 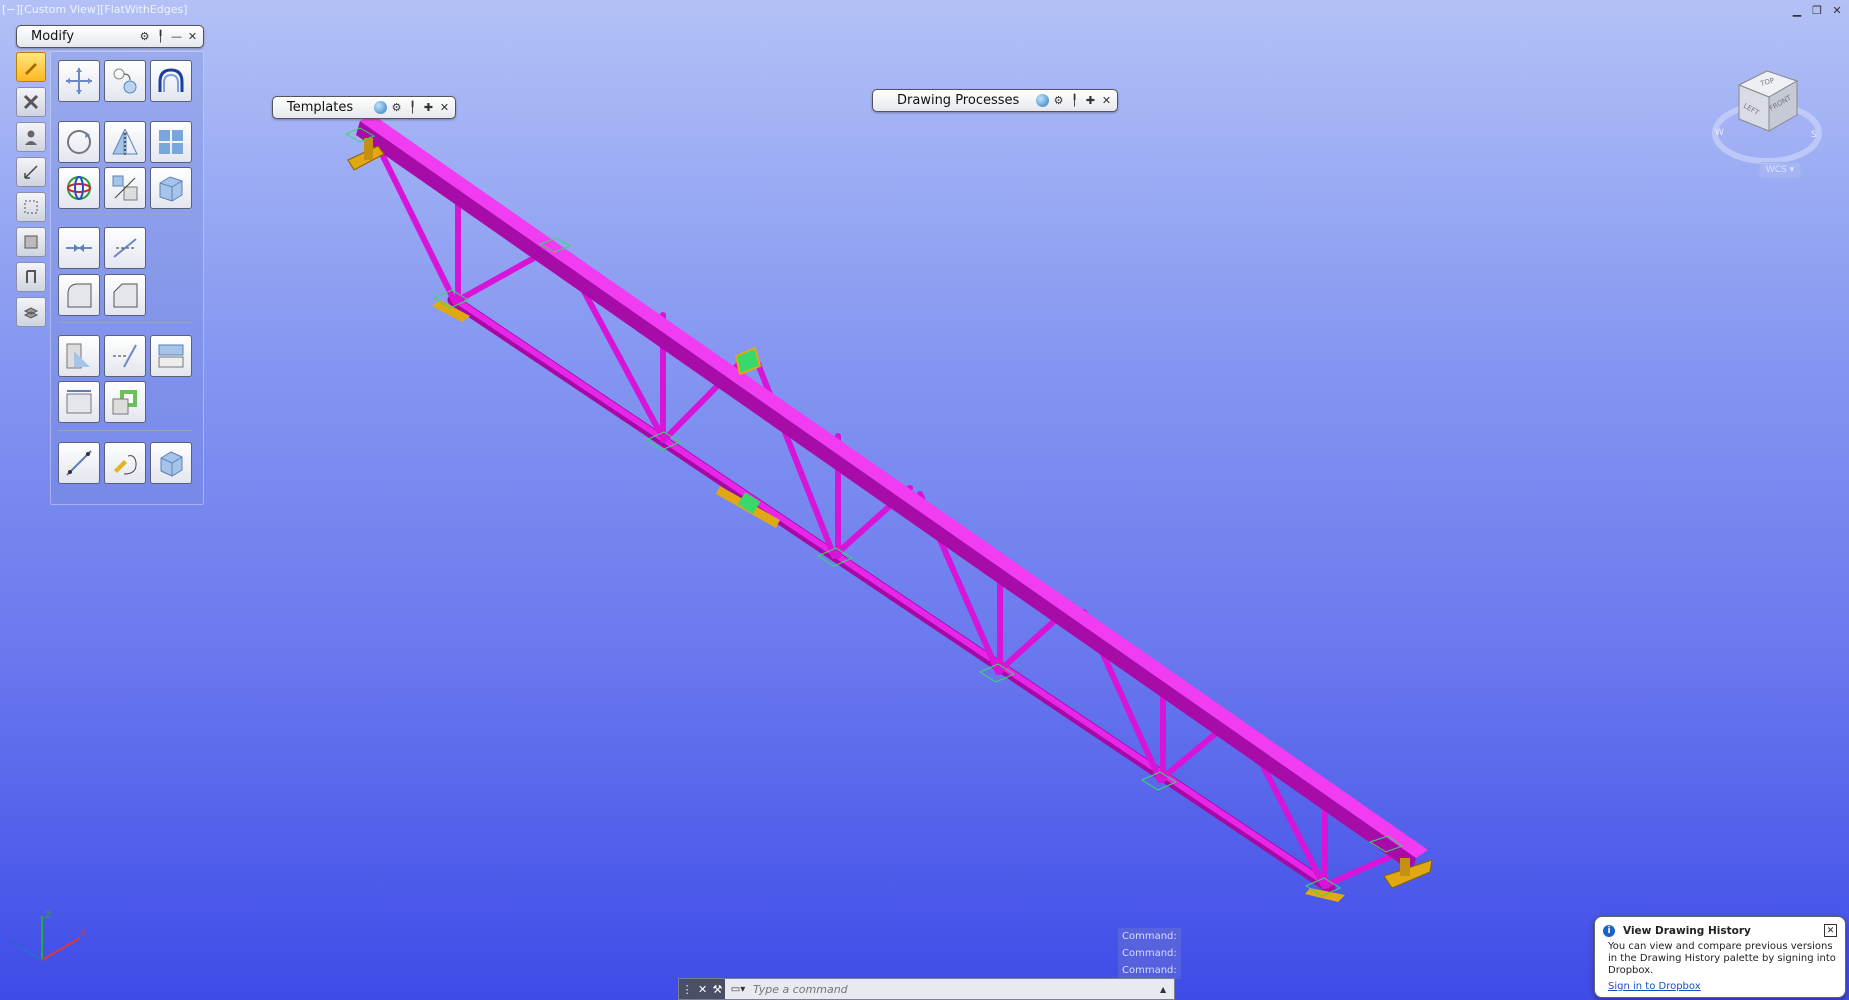 I want to click on pencil-tool-icon, so click(x=31, y=67).